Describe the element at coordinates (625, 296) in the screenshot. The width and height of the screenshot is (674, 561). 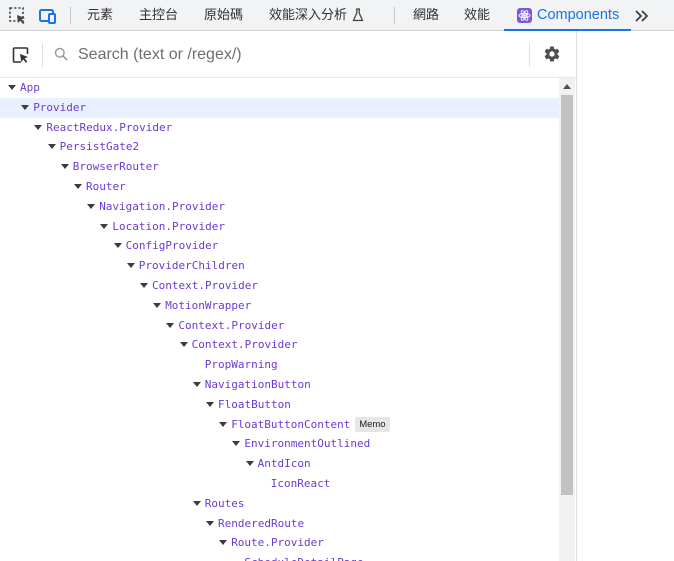
I see `props-pane` at that location.